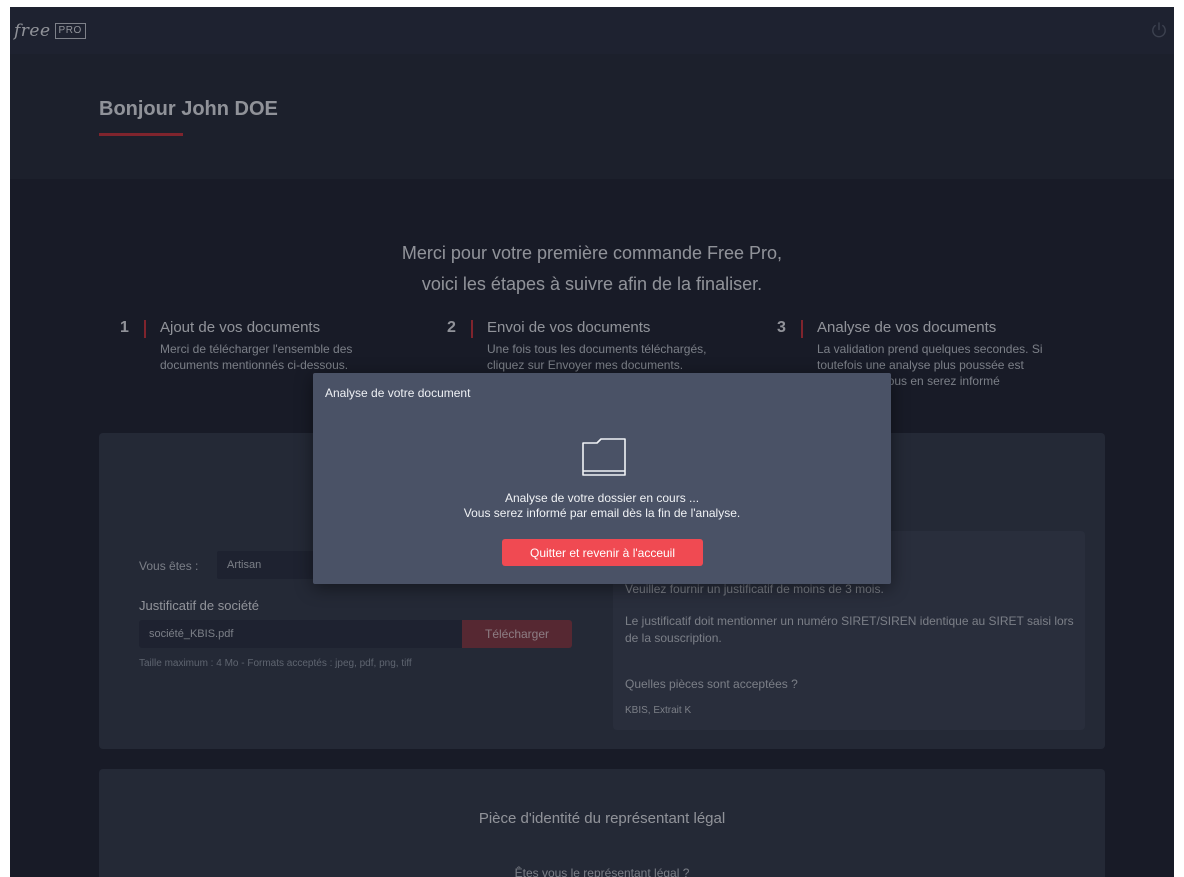  I want to click on quit-home-button: Quitter et revenir à l'acceuil, so click(602, 552).